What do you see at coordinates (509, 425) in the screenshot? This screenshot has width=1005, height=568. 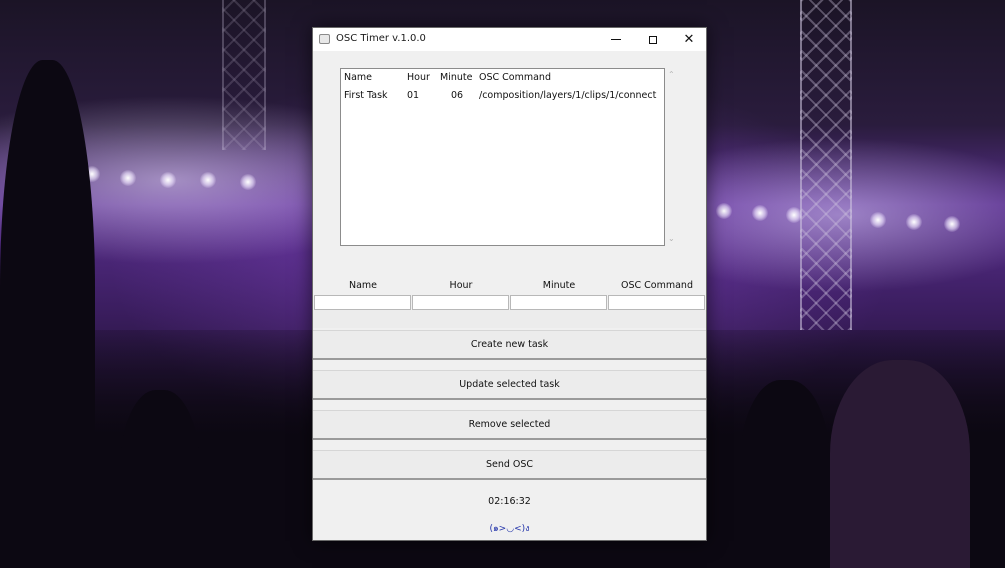 I see `remove-task-button: Remove selected` at bounding box center [509, 425].